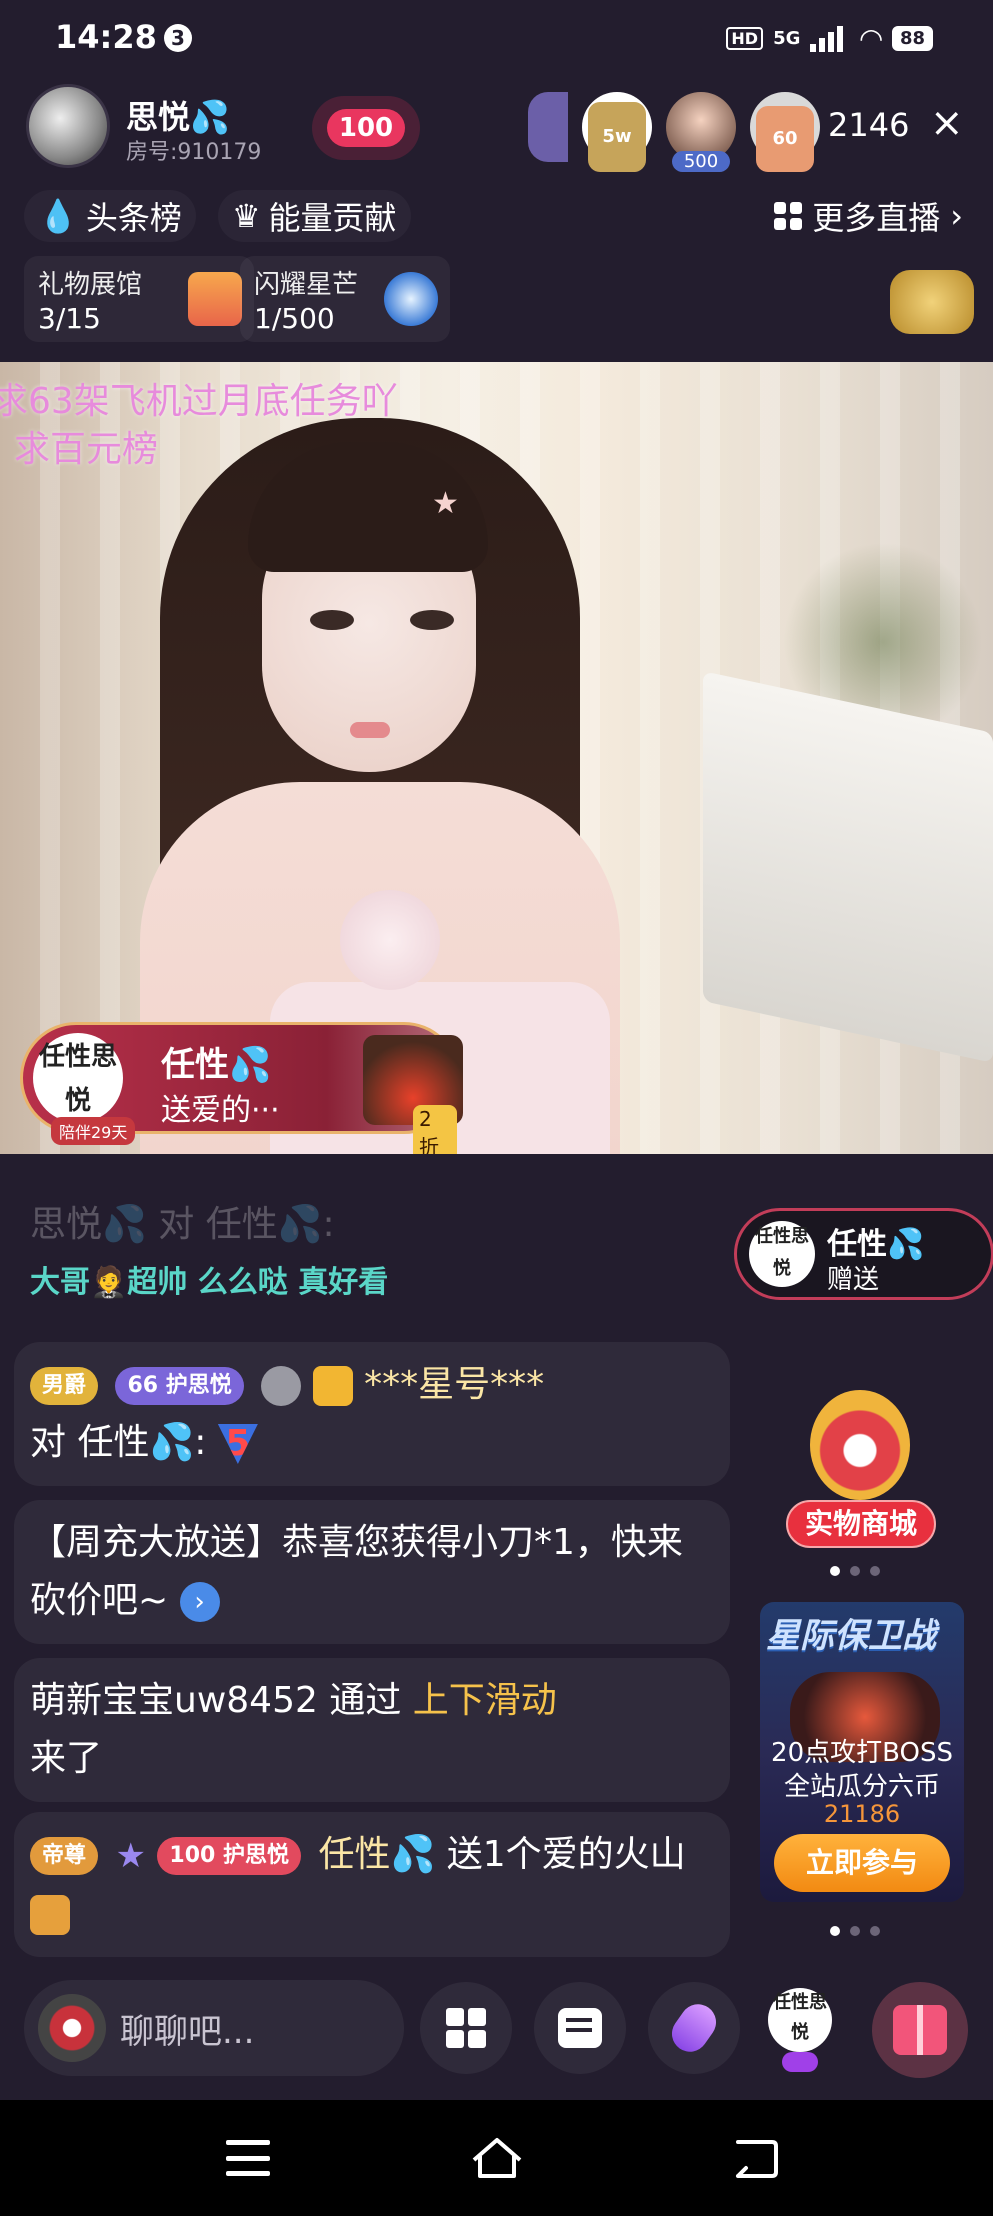  I want to click on wifi-icon: ◠, so click(871, 38).